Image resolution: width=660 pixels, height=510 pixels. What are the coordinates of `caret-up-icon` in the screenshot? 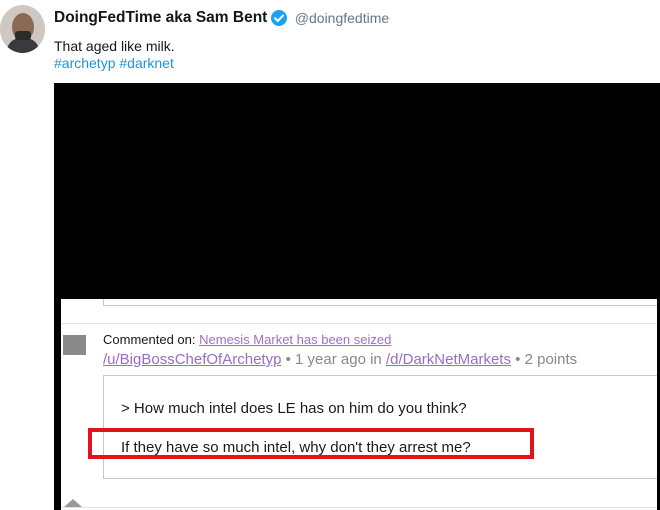 It's located at (73, 503).